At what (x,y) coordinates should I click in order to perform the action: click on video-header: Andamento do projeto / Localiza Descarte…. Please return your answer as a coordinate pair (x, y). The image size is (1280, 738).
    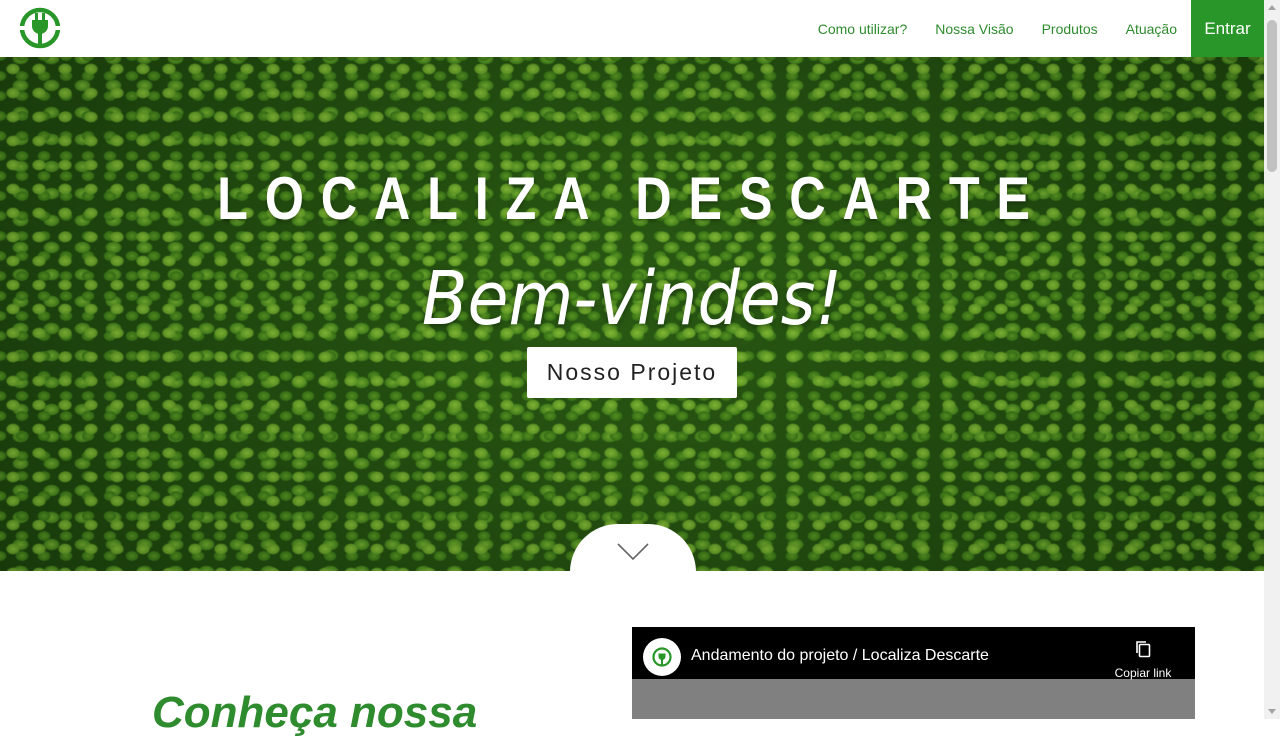
    Looking at the image, I should click on (913, 653).